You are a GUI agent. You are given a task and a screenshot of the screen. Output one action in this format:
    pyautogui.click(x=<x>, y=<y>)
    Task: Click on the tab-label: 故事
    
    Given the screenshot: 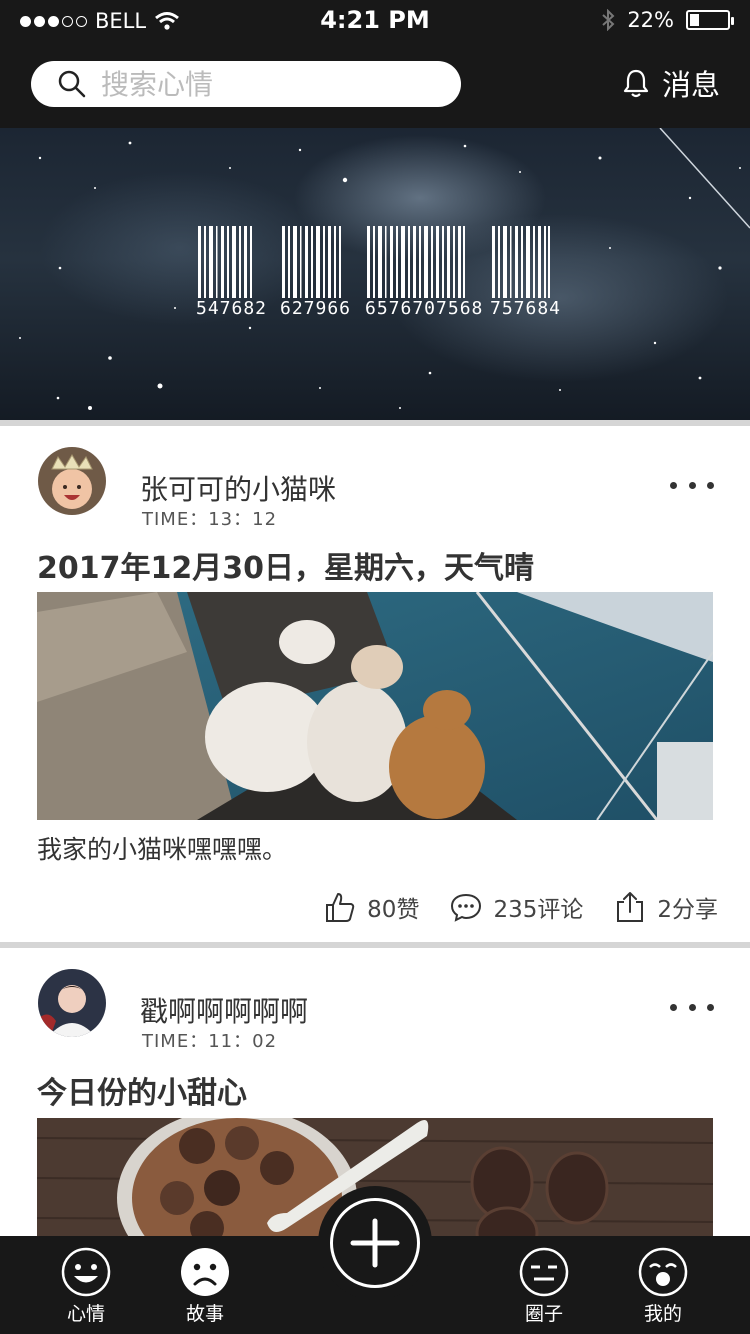 What is the action you would take?
    pyautogui.click(x=204, y=1314)
    